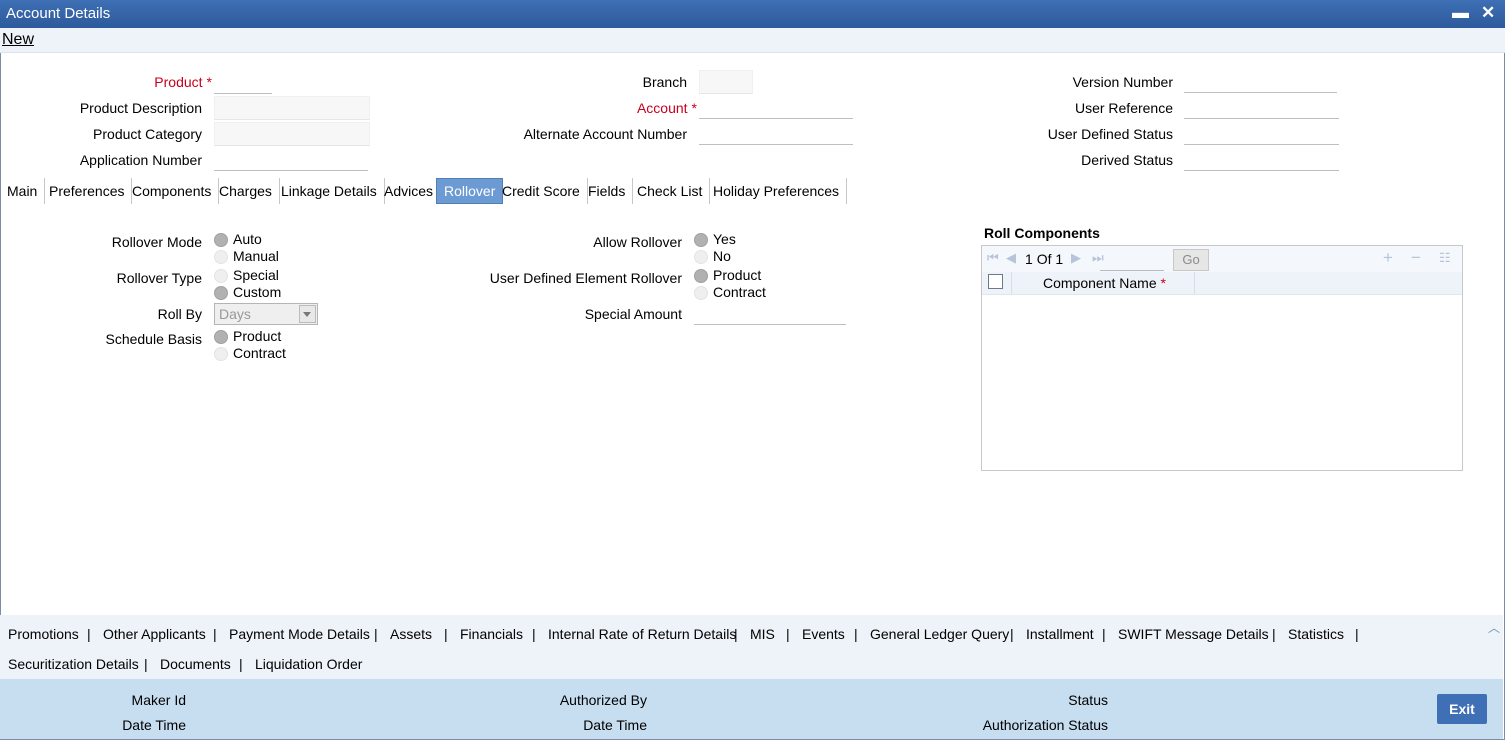 The width and height of the screenshot is (1505, 740). Describe the element at coordinates (1445, 258) in the screenshot. I see `list-view-icon: ☷` at that location.